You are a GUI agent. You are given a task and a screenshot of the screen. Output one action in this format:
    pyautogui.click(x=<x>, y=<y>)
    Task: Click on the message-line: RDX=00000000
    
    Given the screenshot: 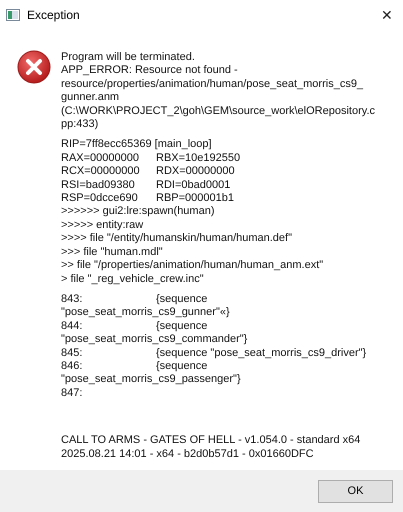 What is the action you would take?
    pyautogui.click(x=195, y=172)
    